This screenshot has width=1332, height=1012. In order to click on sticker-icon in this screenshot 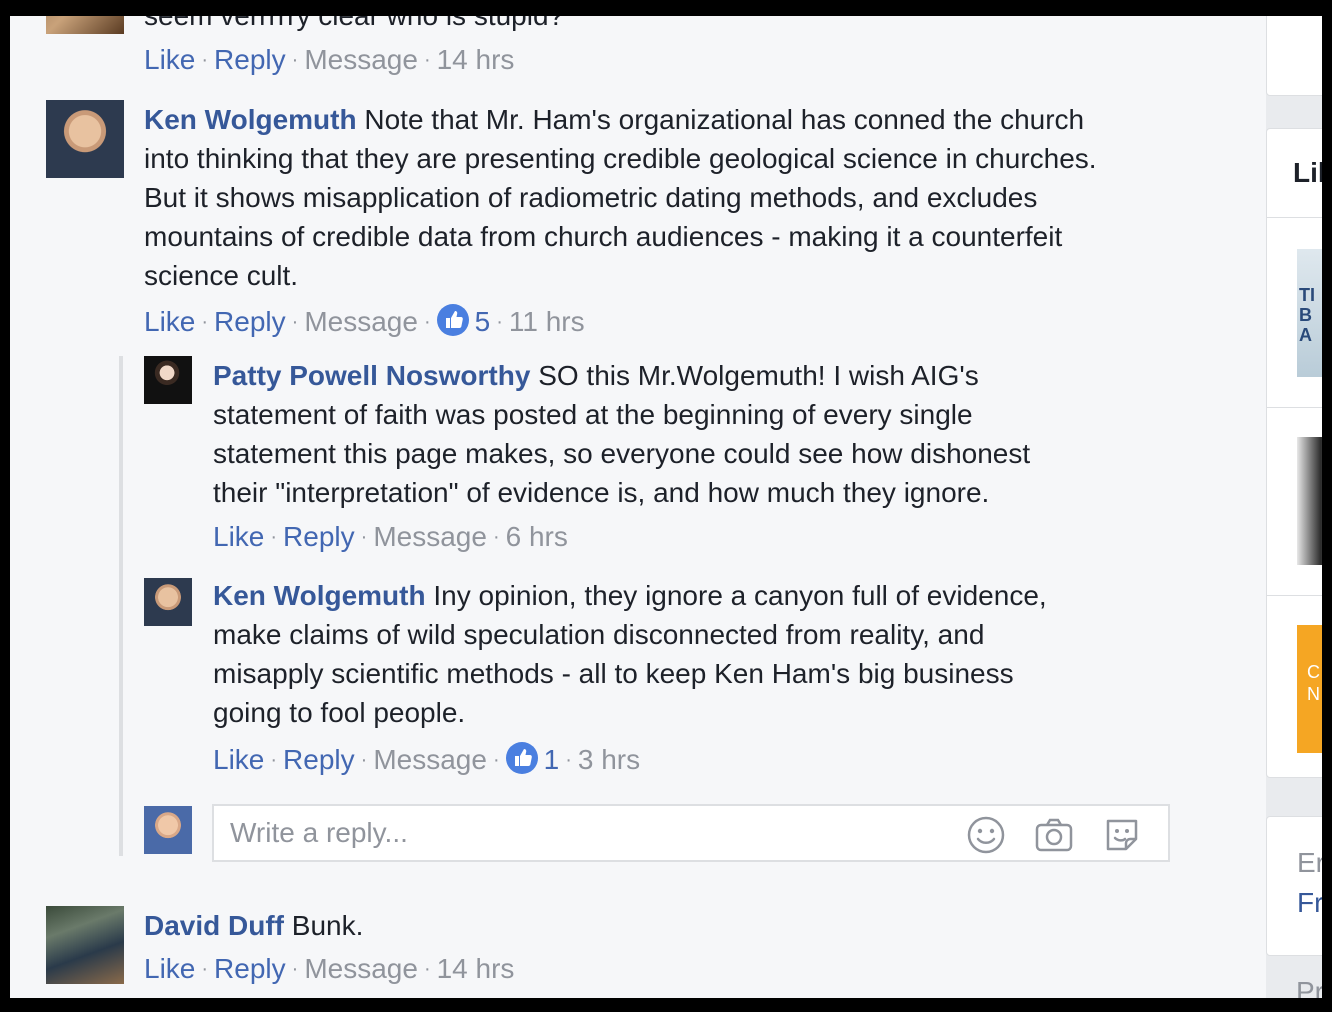, I will do `click(1122, 835)`.